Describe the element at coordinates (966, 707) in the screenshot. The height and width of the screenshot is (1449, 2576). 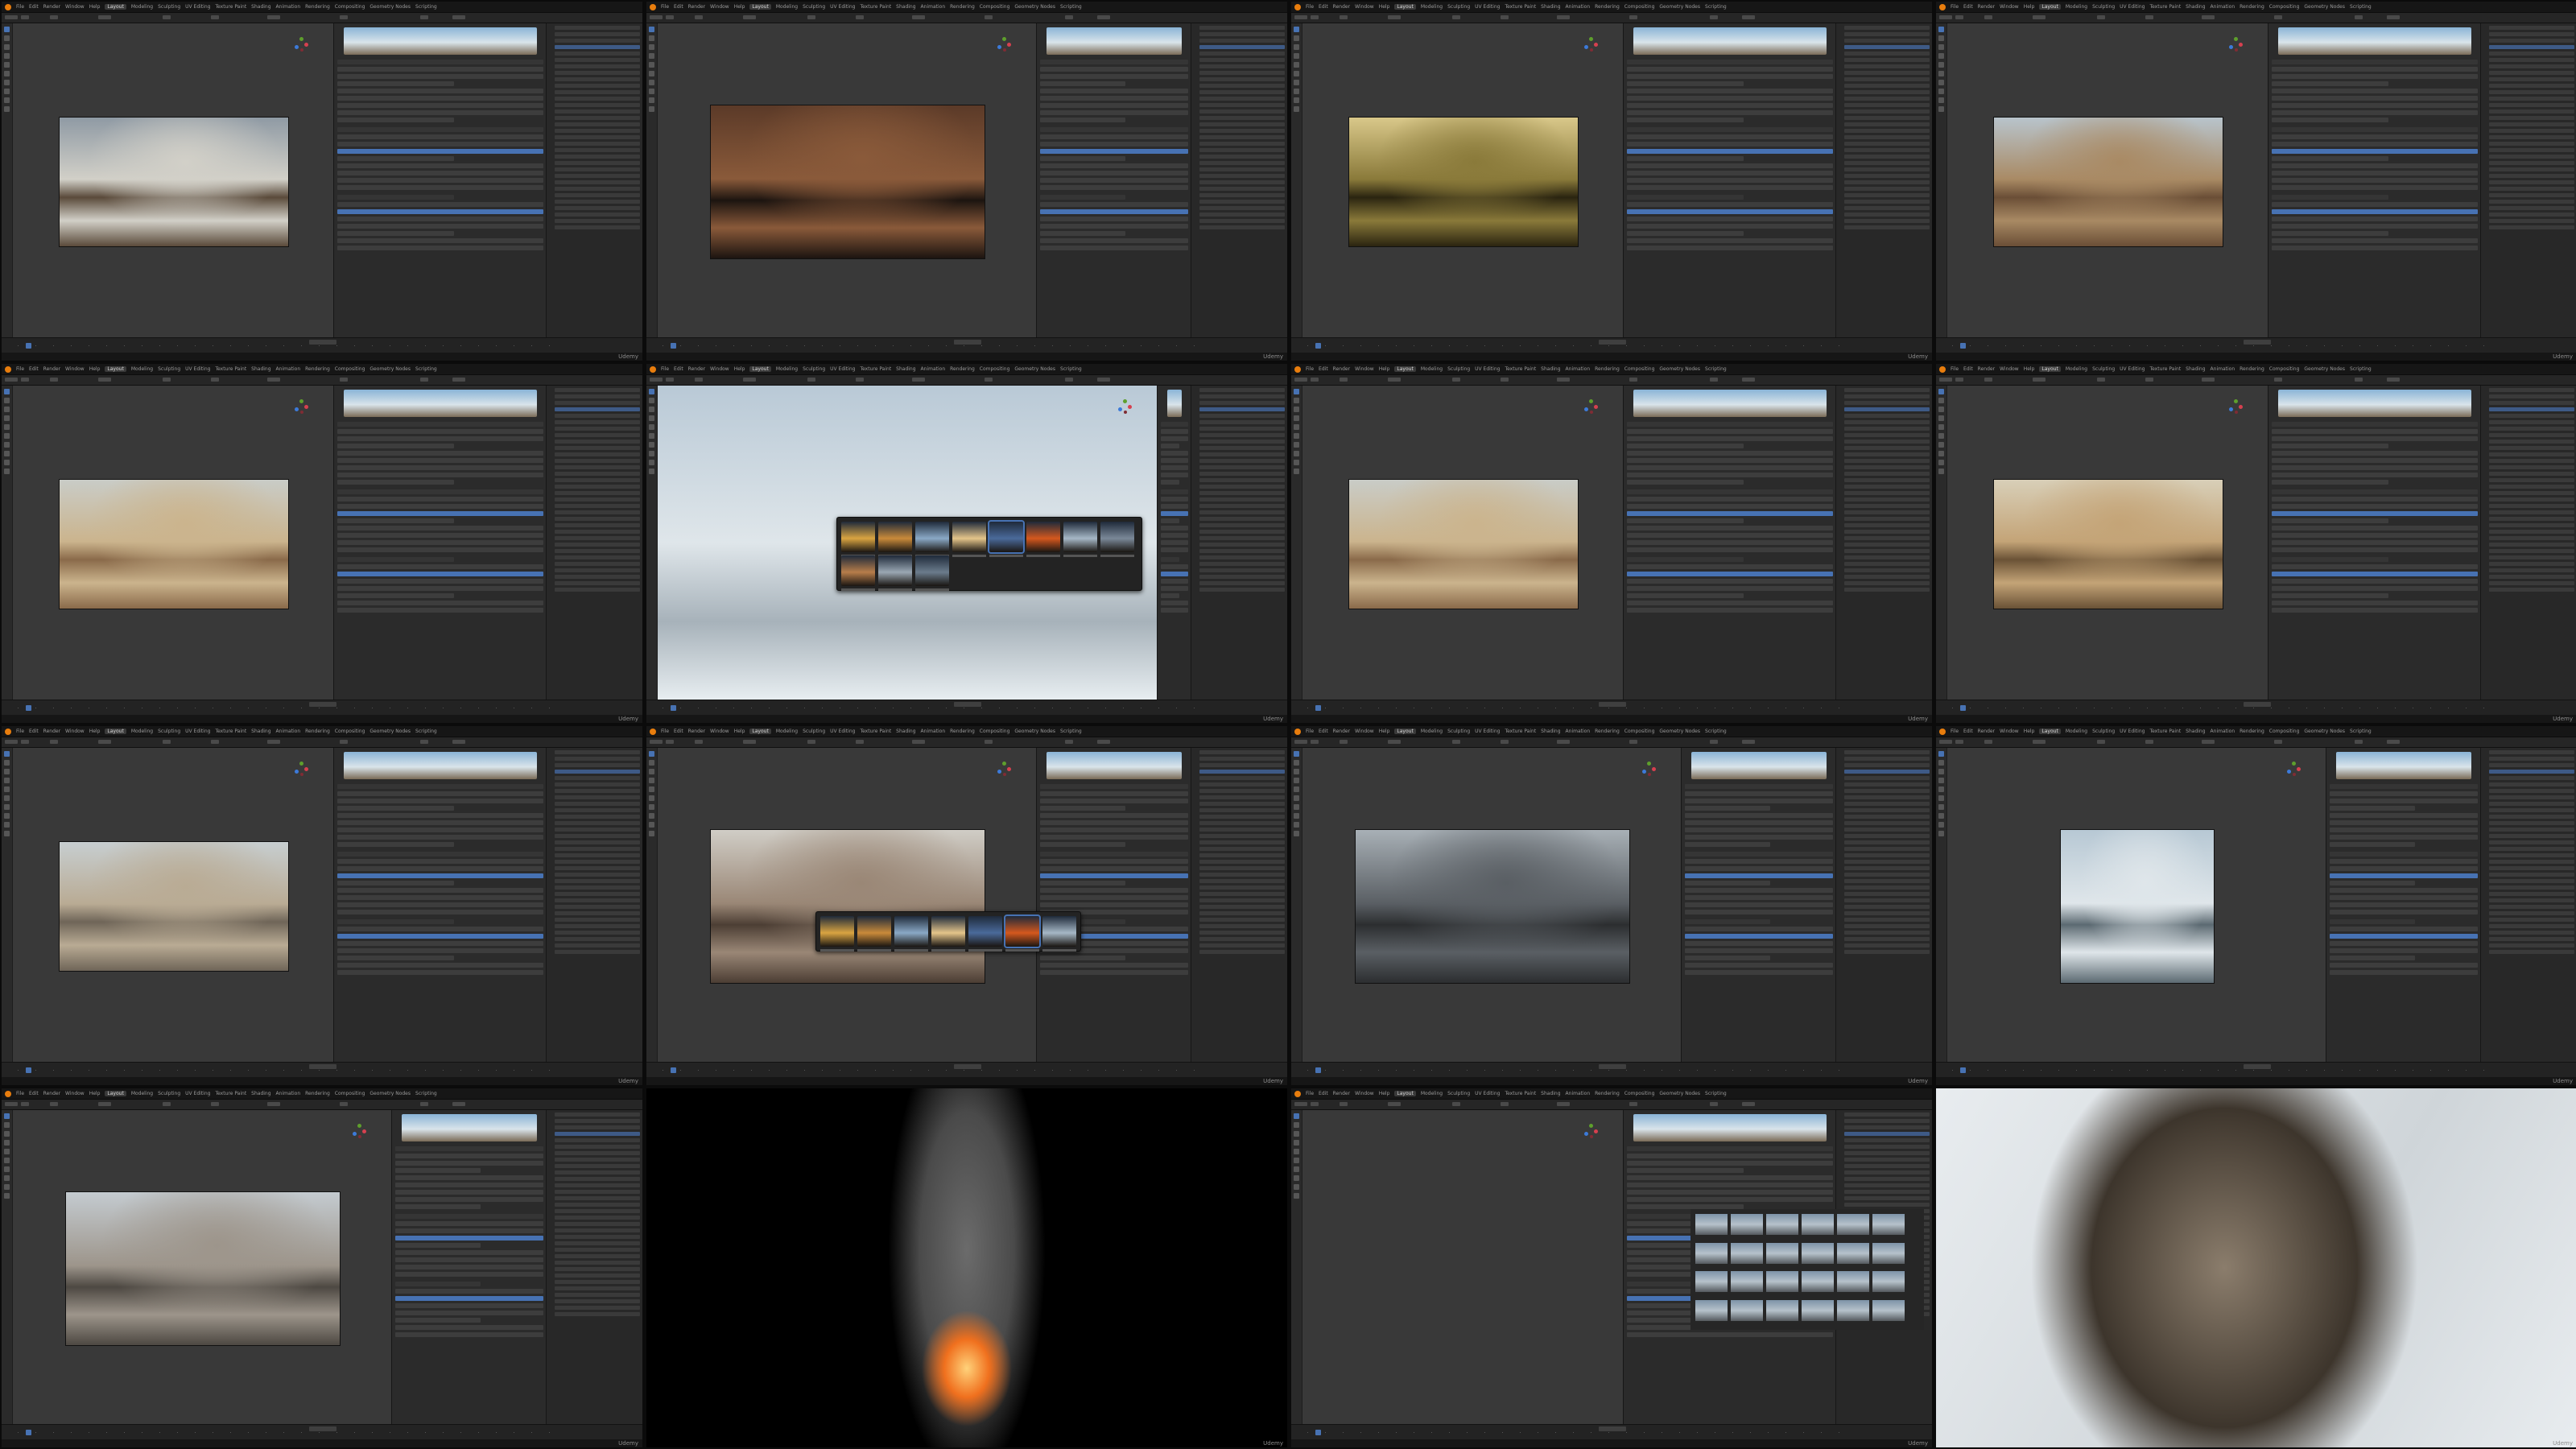
I see `timeline` at that location.